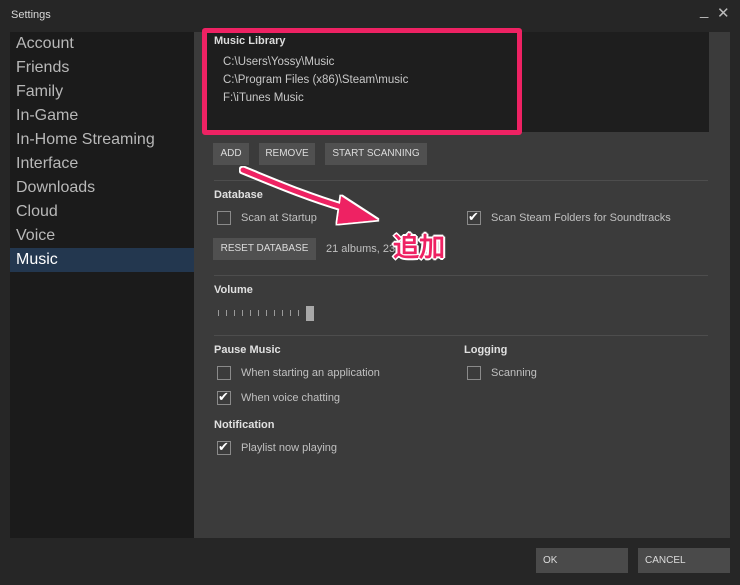 This screenshot has height=585, width=740. I want to click on annotation-label: 追加, so click(419, 247).